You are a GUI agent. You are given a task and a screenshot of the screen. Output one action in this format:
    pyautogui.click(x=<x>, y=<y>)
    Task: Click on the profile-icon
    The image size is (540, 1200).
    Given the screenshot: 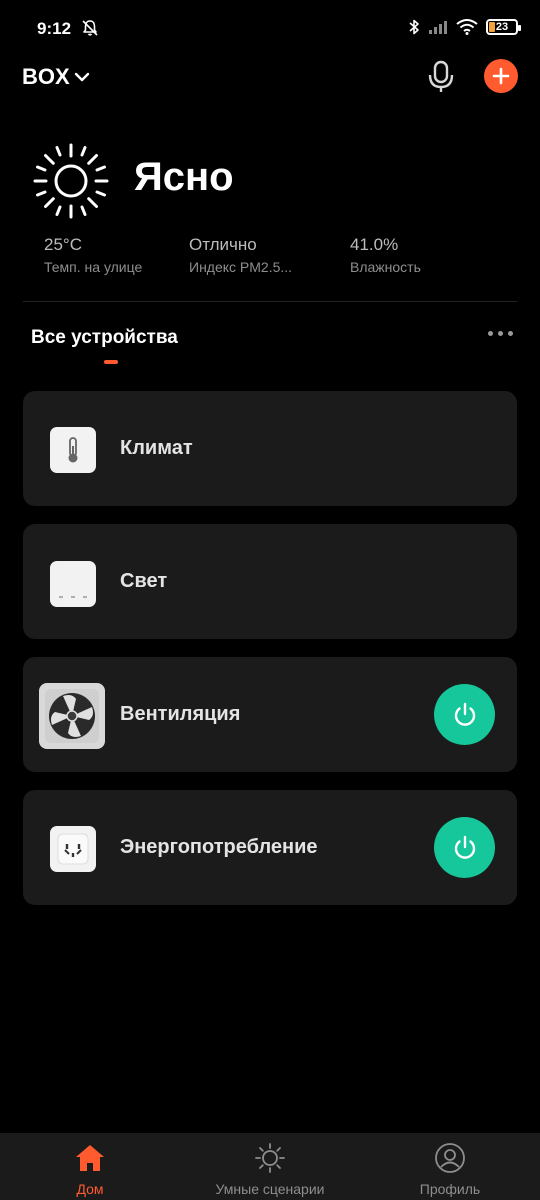 What is the action you would take?
    pyautogui.click(x=450, y=1158)
    